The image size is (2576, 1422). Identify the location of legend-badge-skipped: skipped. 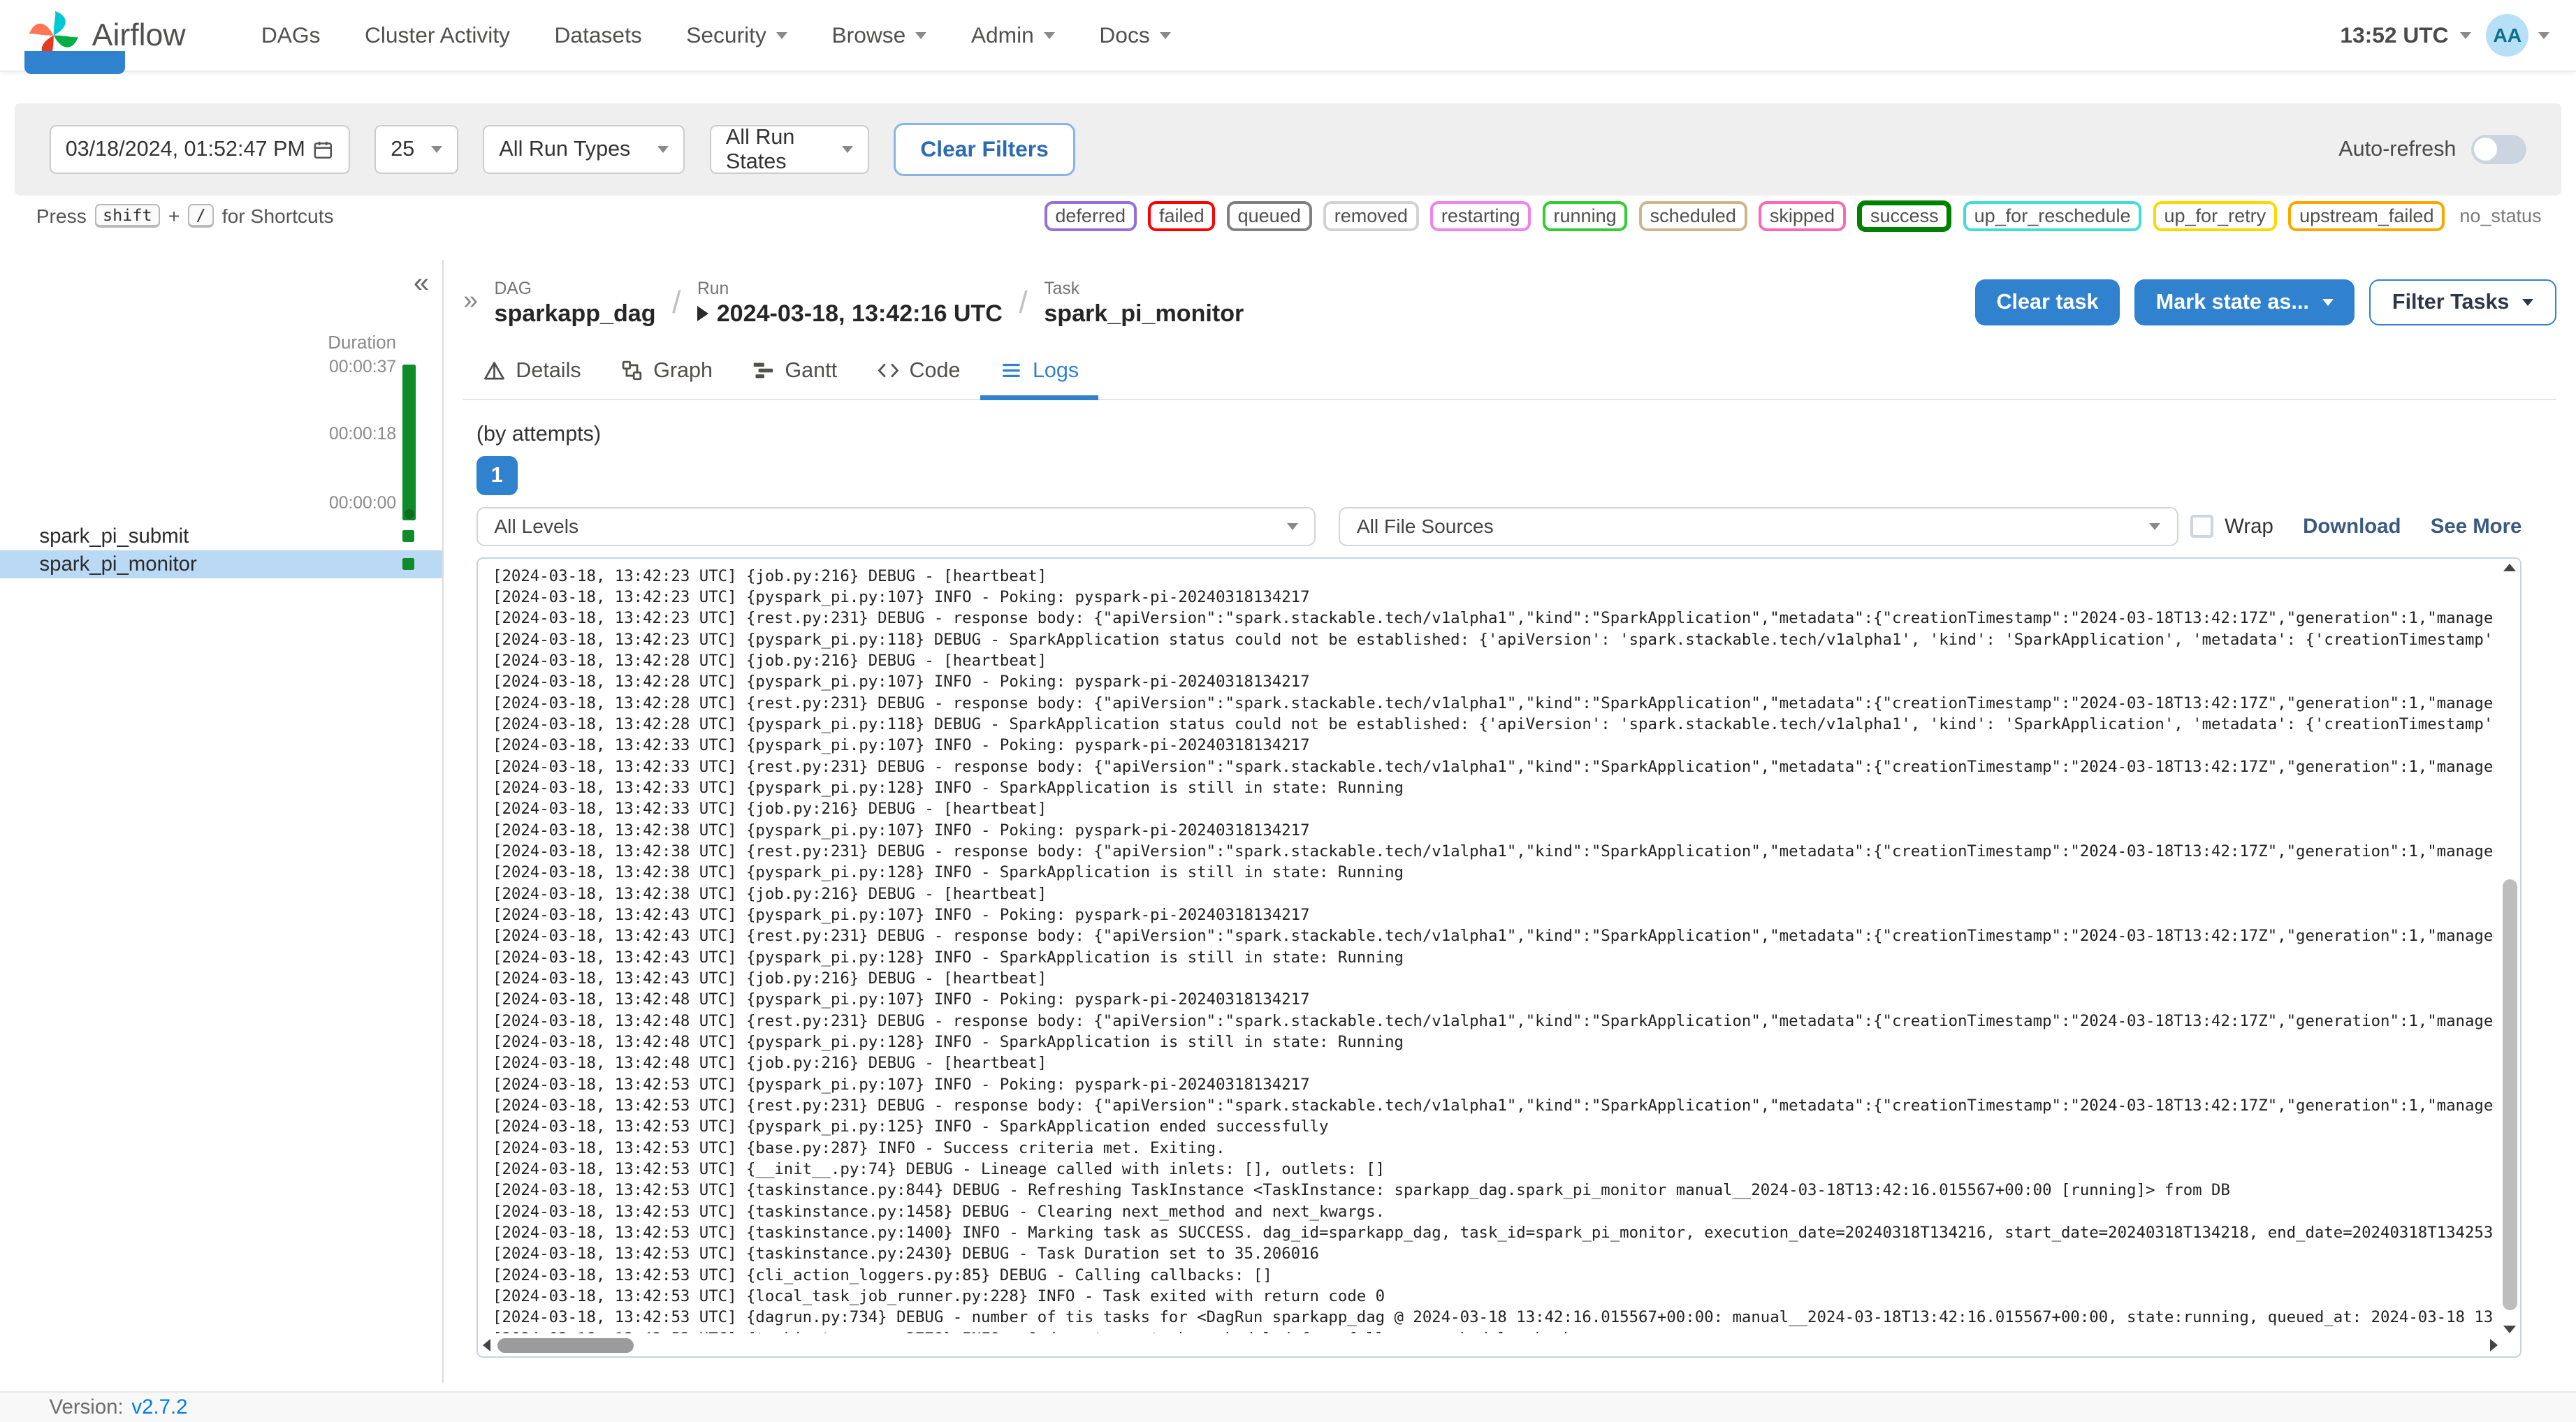
(1802, 216).